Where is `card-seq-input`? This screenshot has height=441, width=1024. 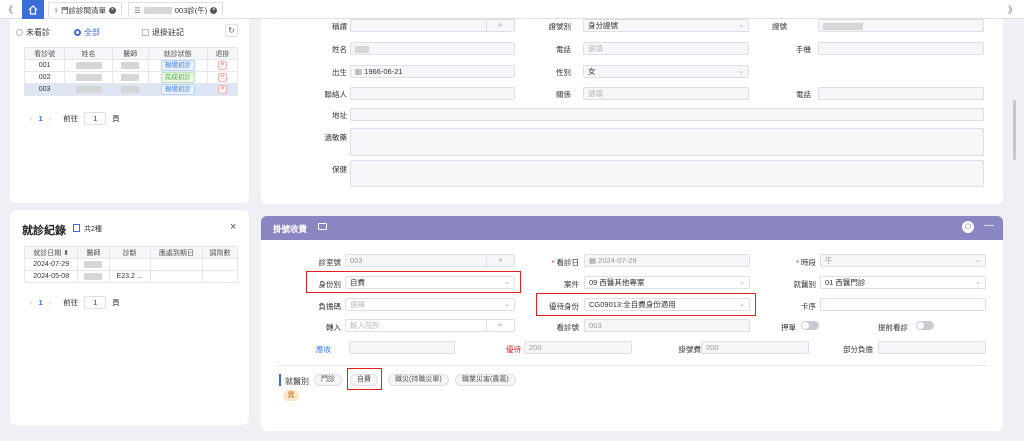 card-seq-input is located at coordinates (903, 304).